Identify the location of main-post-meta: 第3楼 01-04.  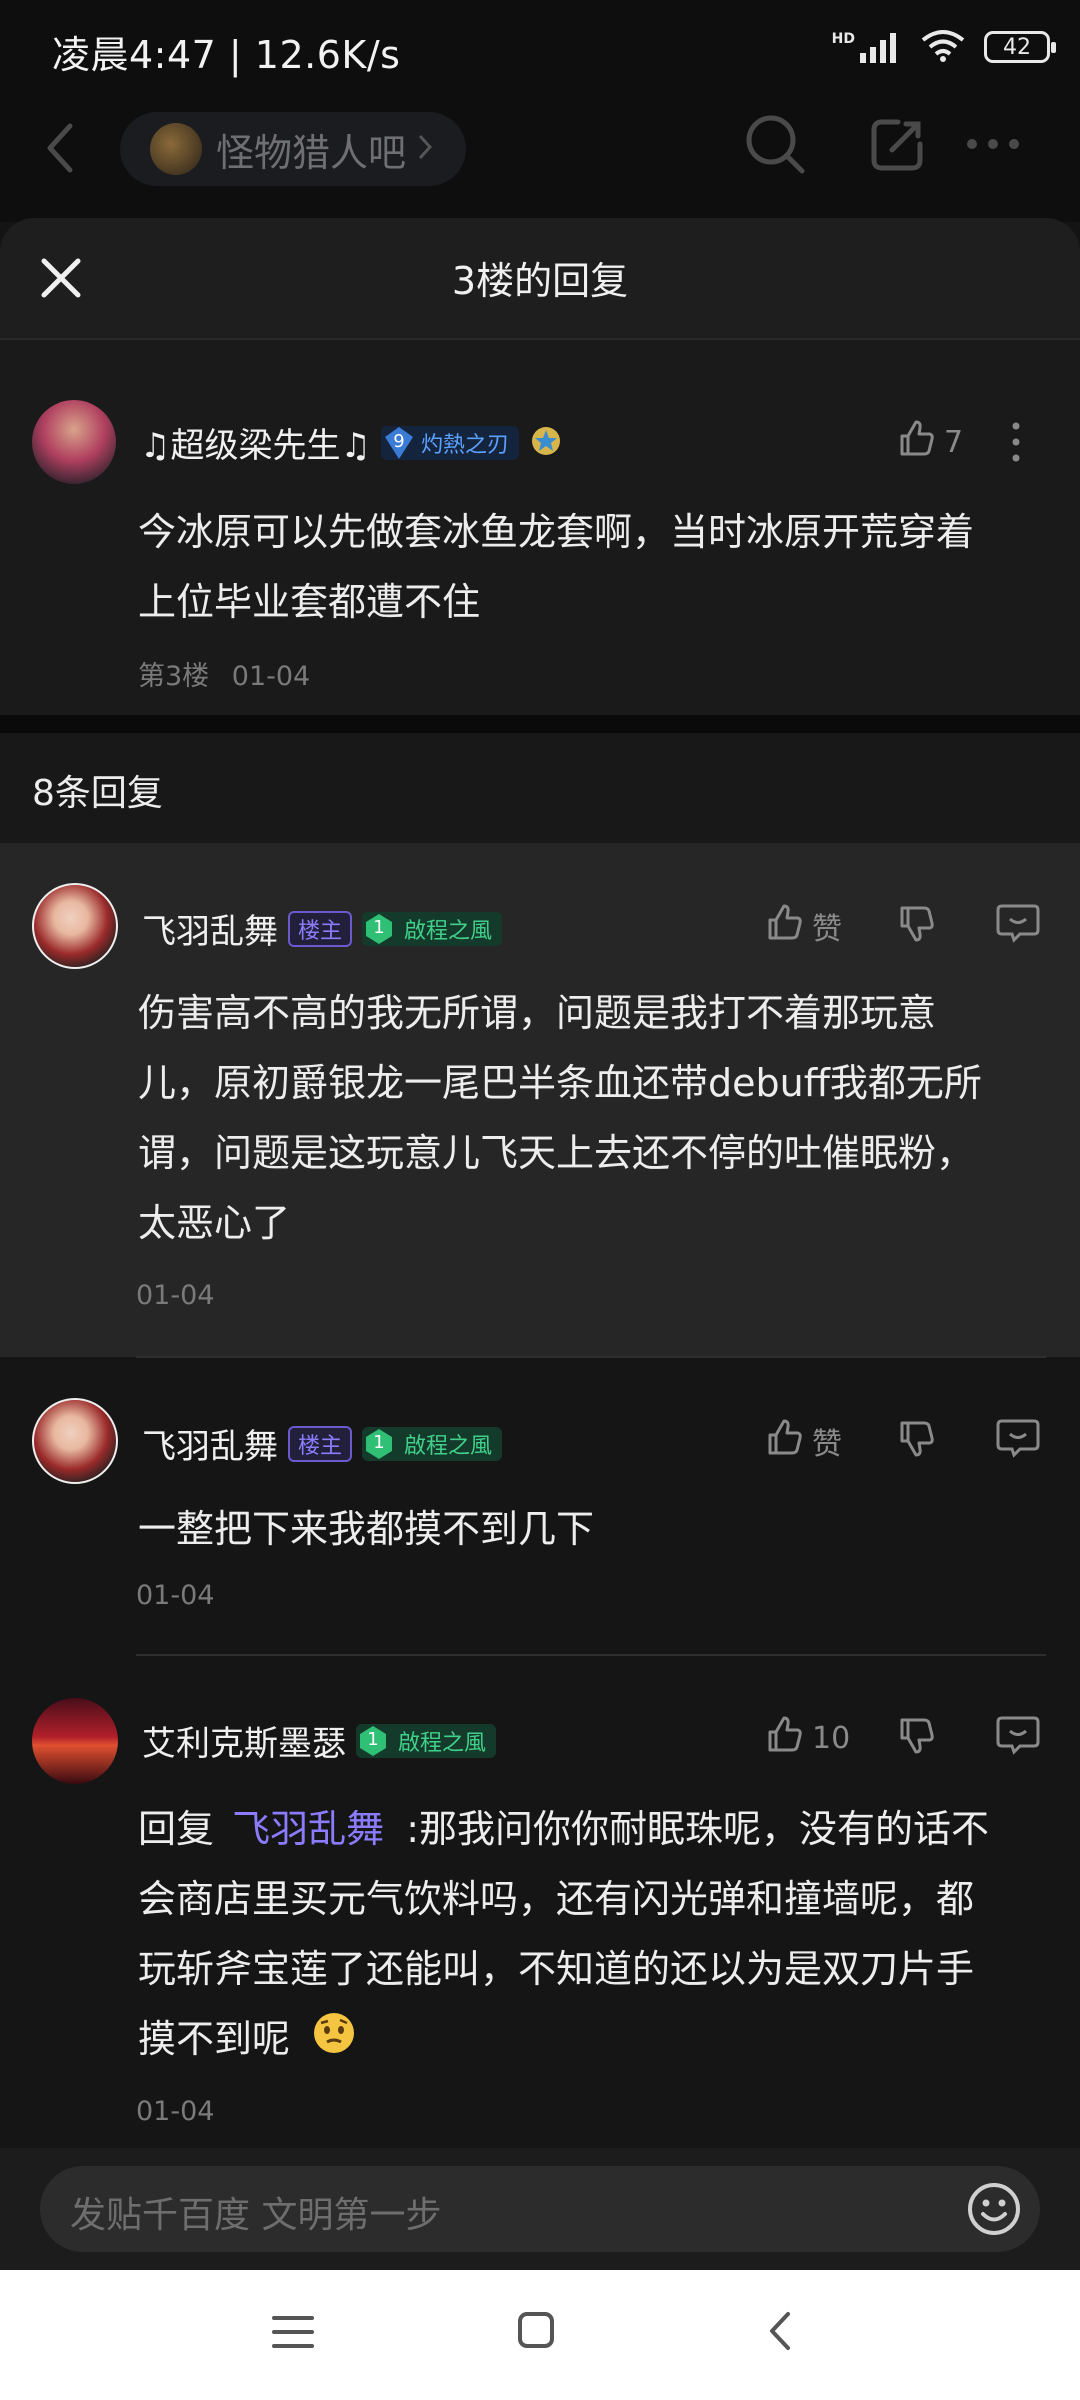
(224, 673).